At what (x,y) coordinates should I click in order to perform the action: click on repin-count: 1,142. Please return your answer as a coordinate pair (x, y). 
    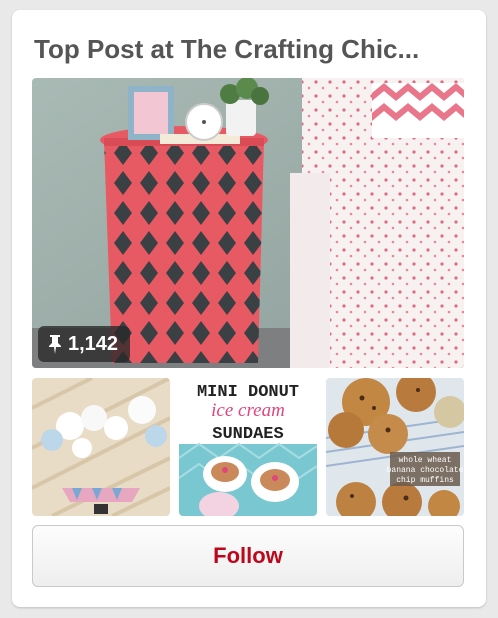
    Looking at the image, I should click on (93, 343).